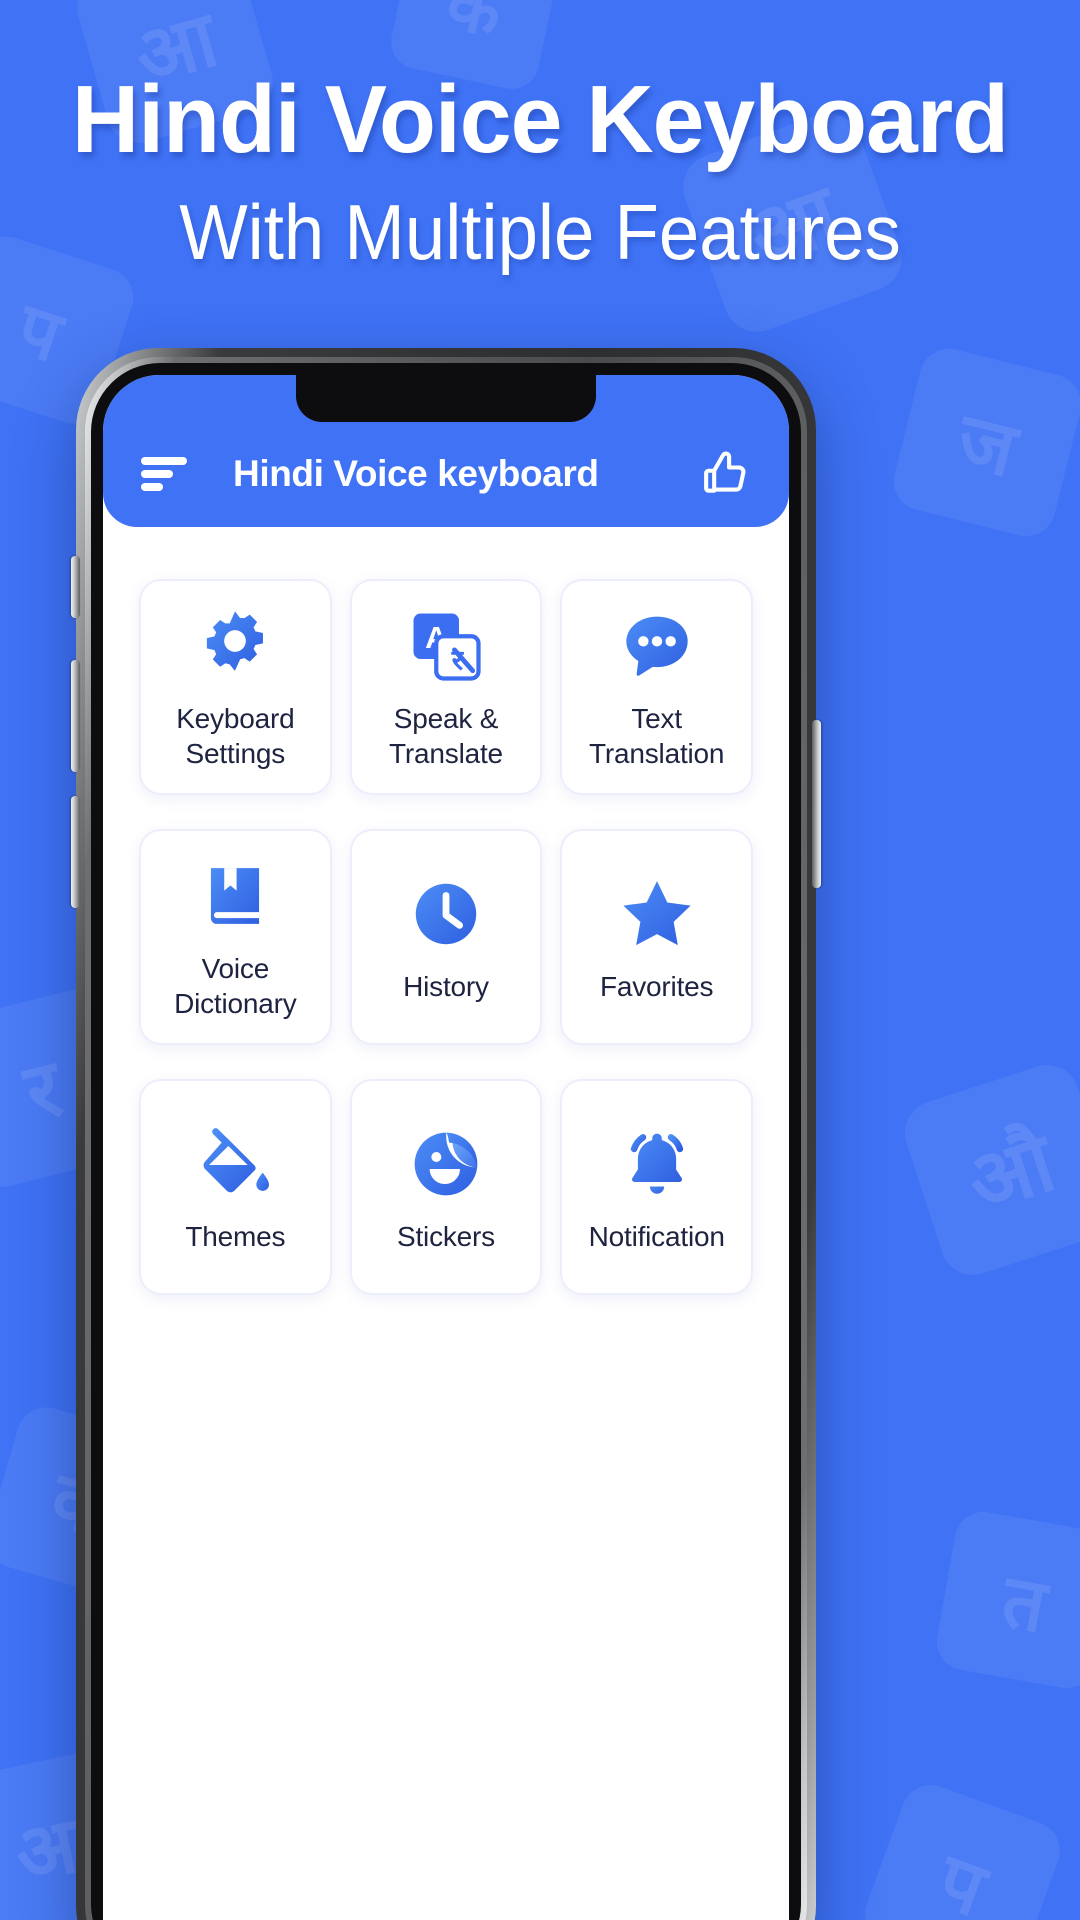 This screenshot has height=1920, width=1080. I want to click on phone-notch, so click(446, 398).